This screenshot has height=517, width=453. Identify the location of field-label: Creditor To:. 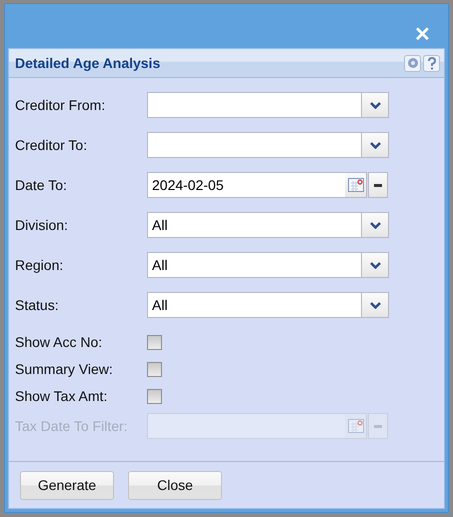
(51, 145).